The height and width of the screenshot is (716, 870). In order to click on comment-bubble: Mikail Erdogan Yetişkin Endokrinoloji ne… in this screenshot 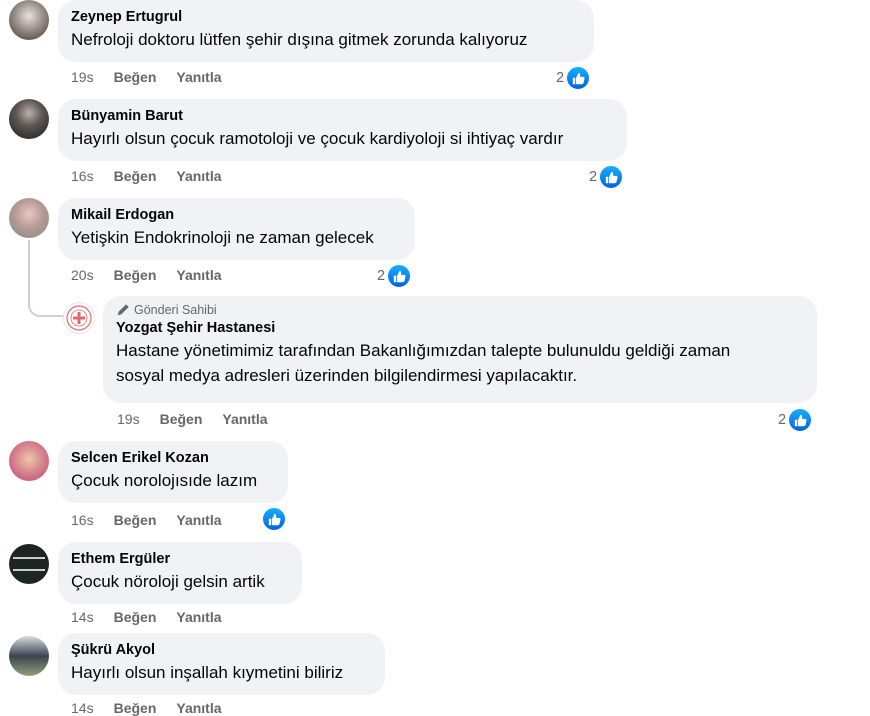, I will do `click(236, 229)`.